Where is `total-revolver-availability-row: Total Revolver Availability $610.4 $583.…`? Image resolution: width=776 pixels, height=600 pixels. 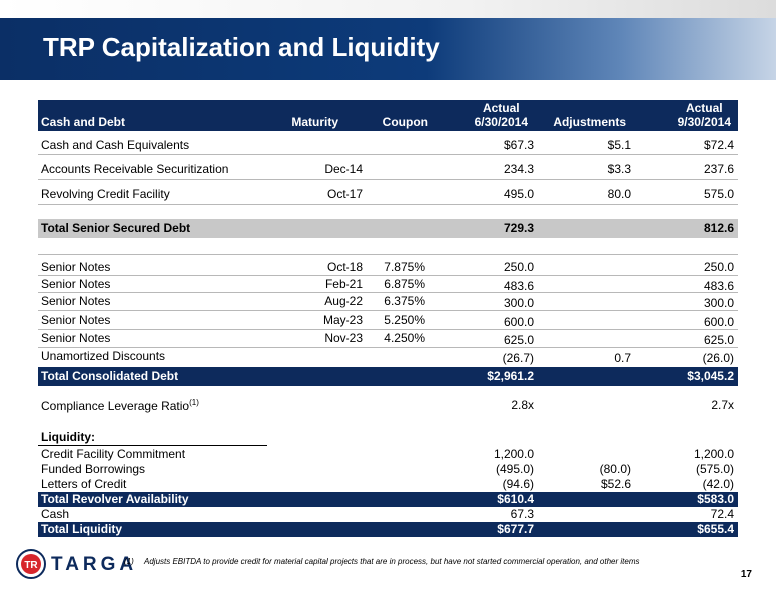
total-revolver-availability-row: Total Revolver Availability $610.4 $583.… is located at coordinates (388, 499).